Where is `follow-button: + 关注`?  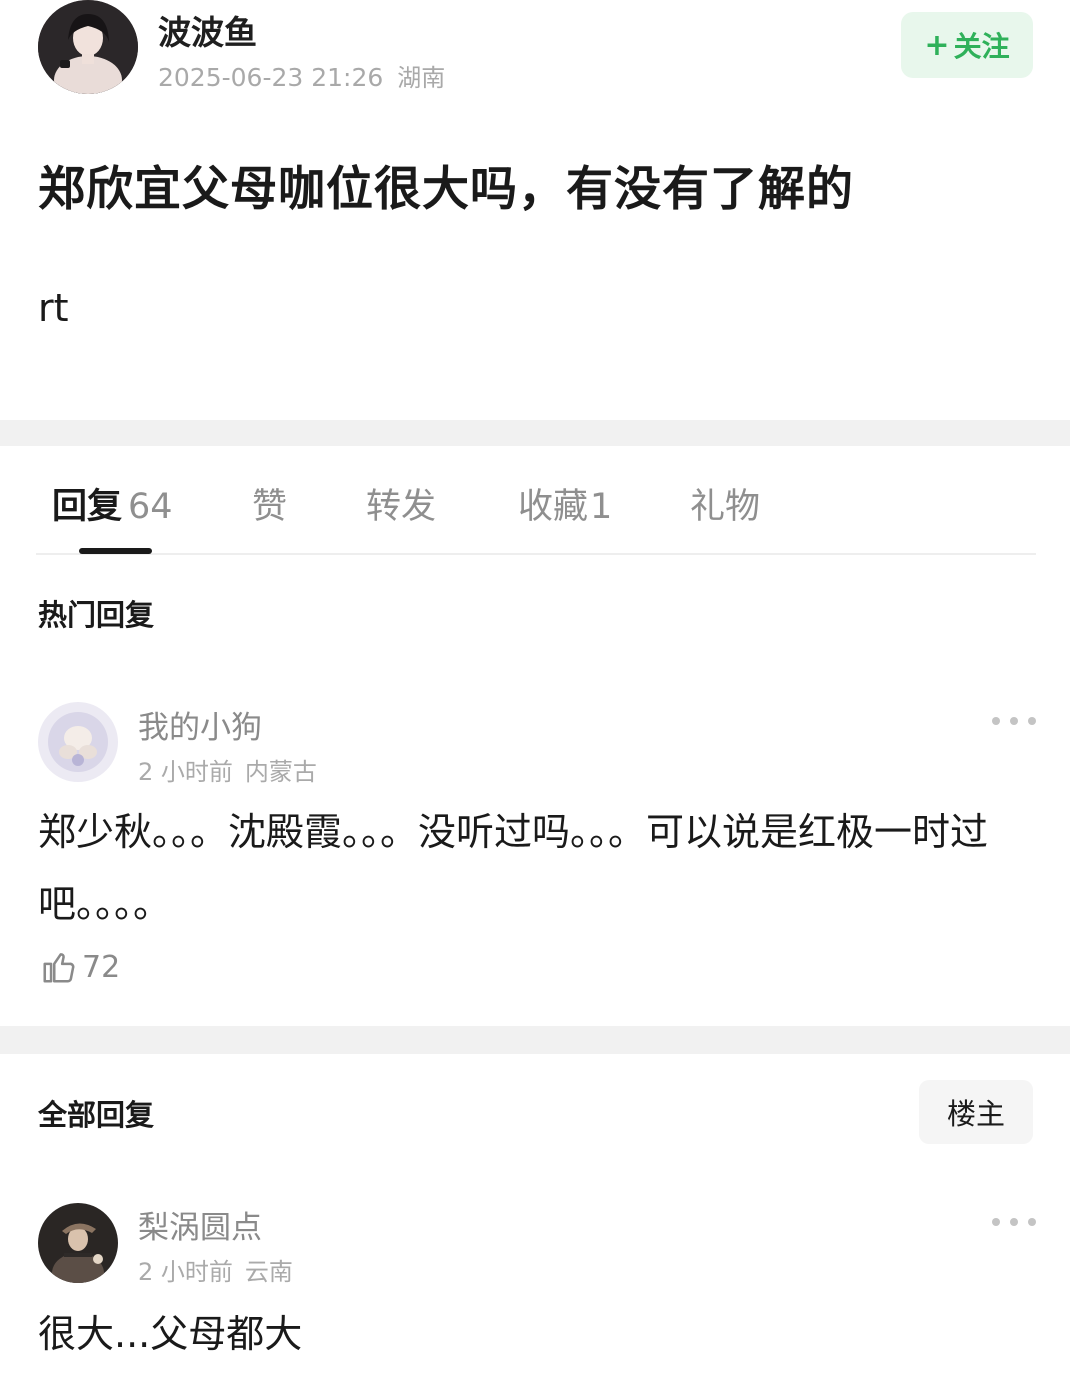
follow-button: + 关注 is located at coordinates (967, 45).